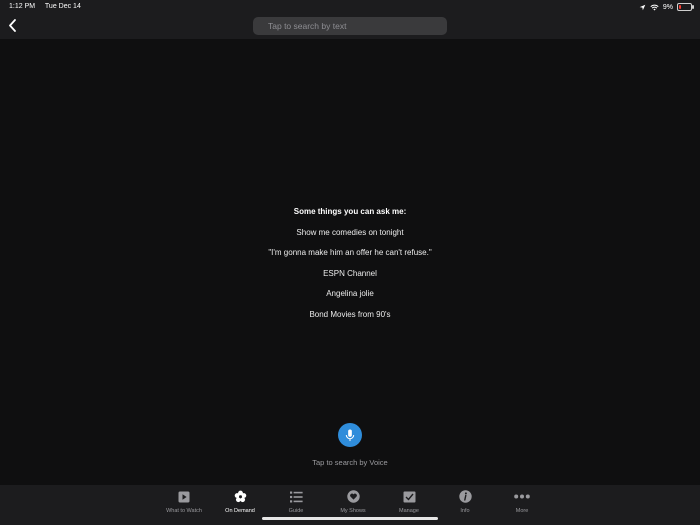  I want to click on tab-label: More, so click(522, 511).